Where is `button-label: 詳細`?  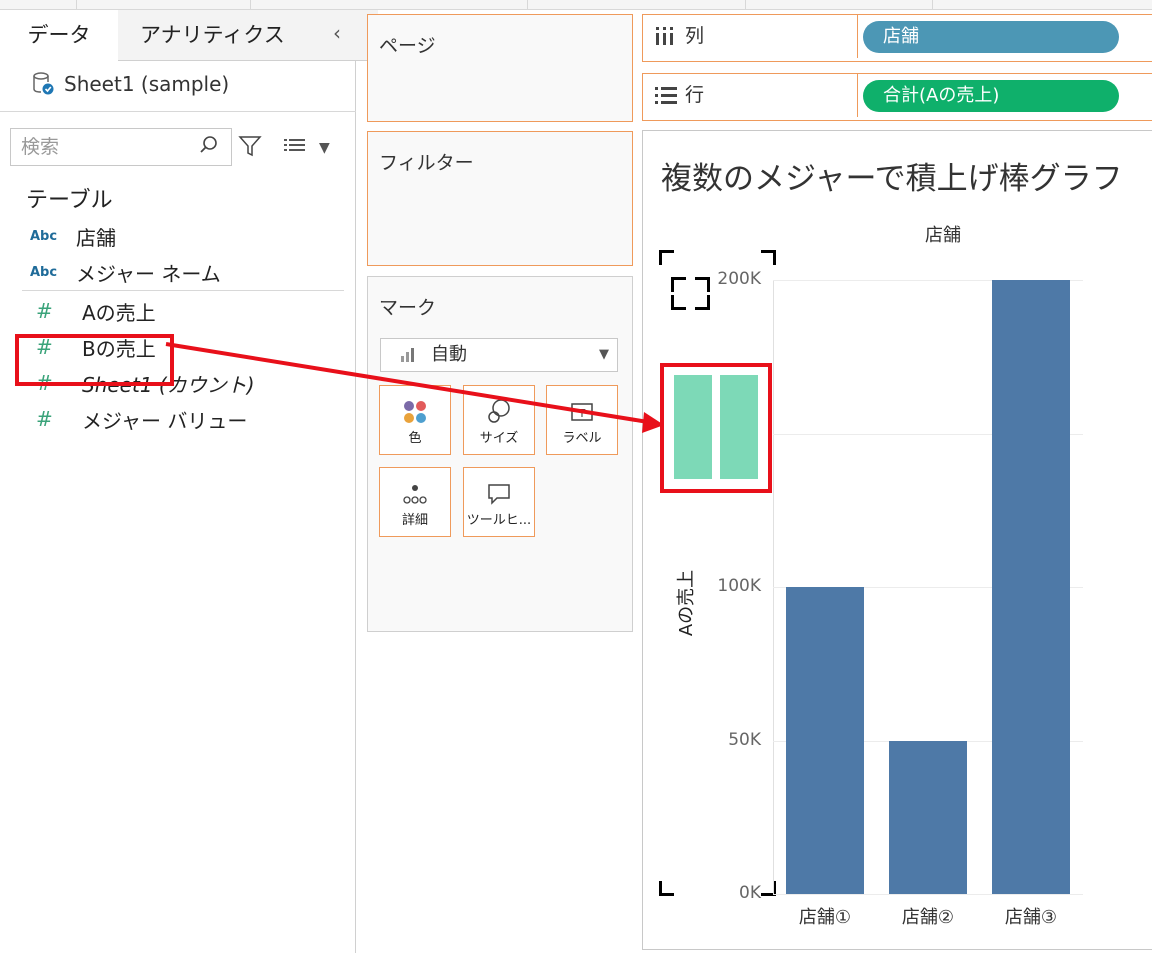
button-label: 詳細 is located at coordinates (414, 520).